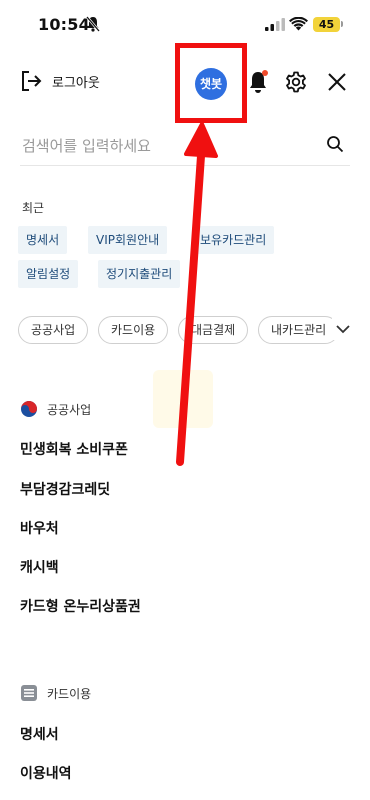 The width and height of the screenshot is (370, 800). Describe the element at coordinates (133, 330) in the screenshot. I see `filter-pill: 카드이용` at that location.